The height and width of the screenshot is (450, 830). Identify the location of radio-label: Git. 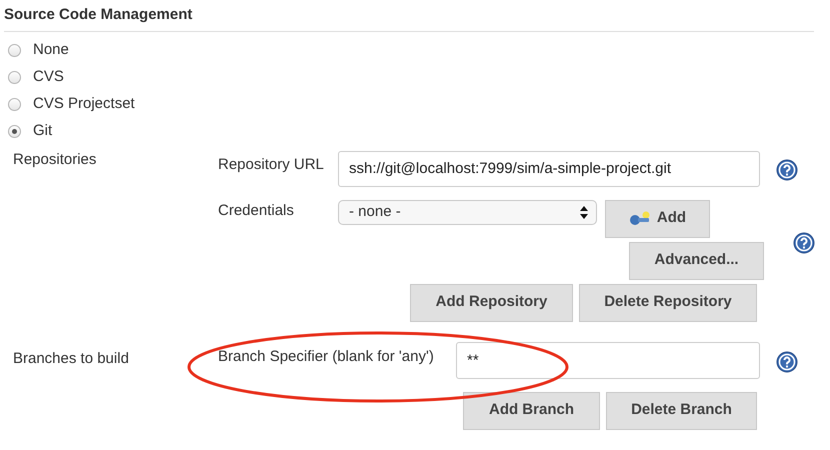
(42, 130).